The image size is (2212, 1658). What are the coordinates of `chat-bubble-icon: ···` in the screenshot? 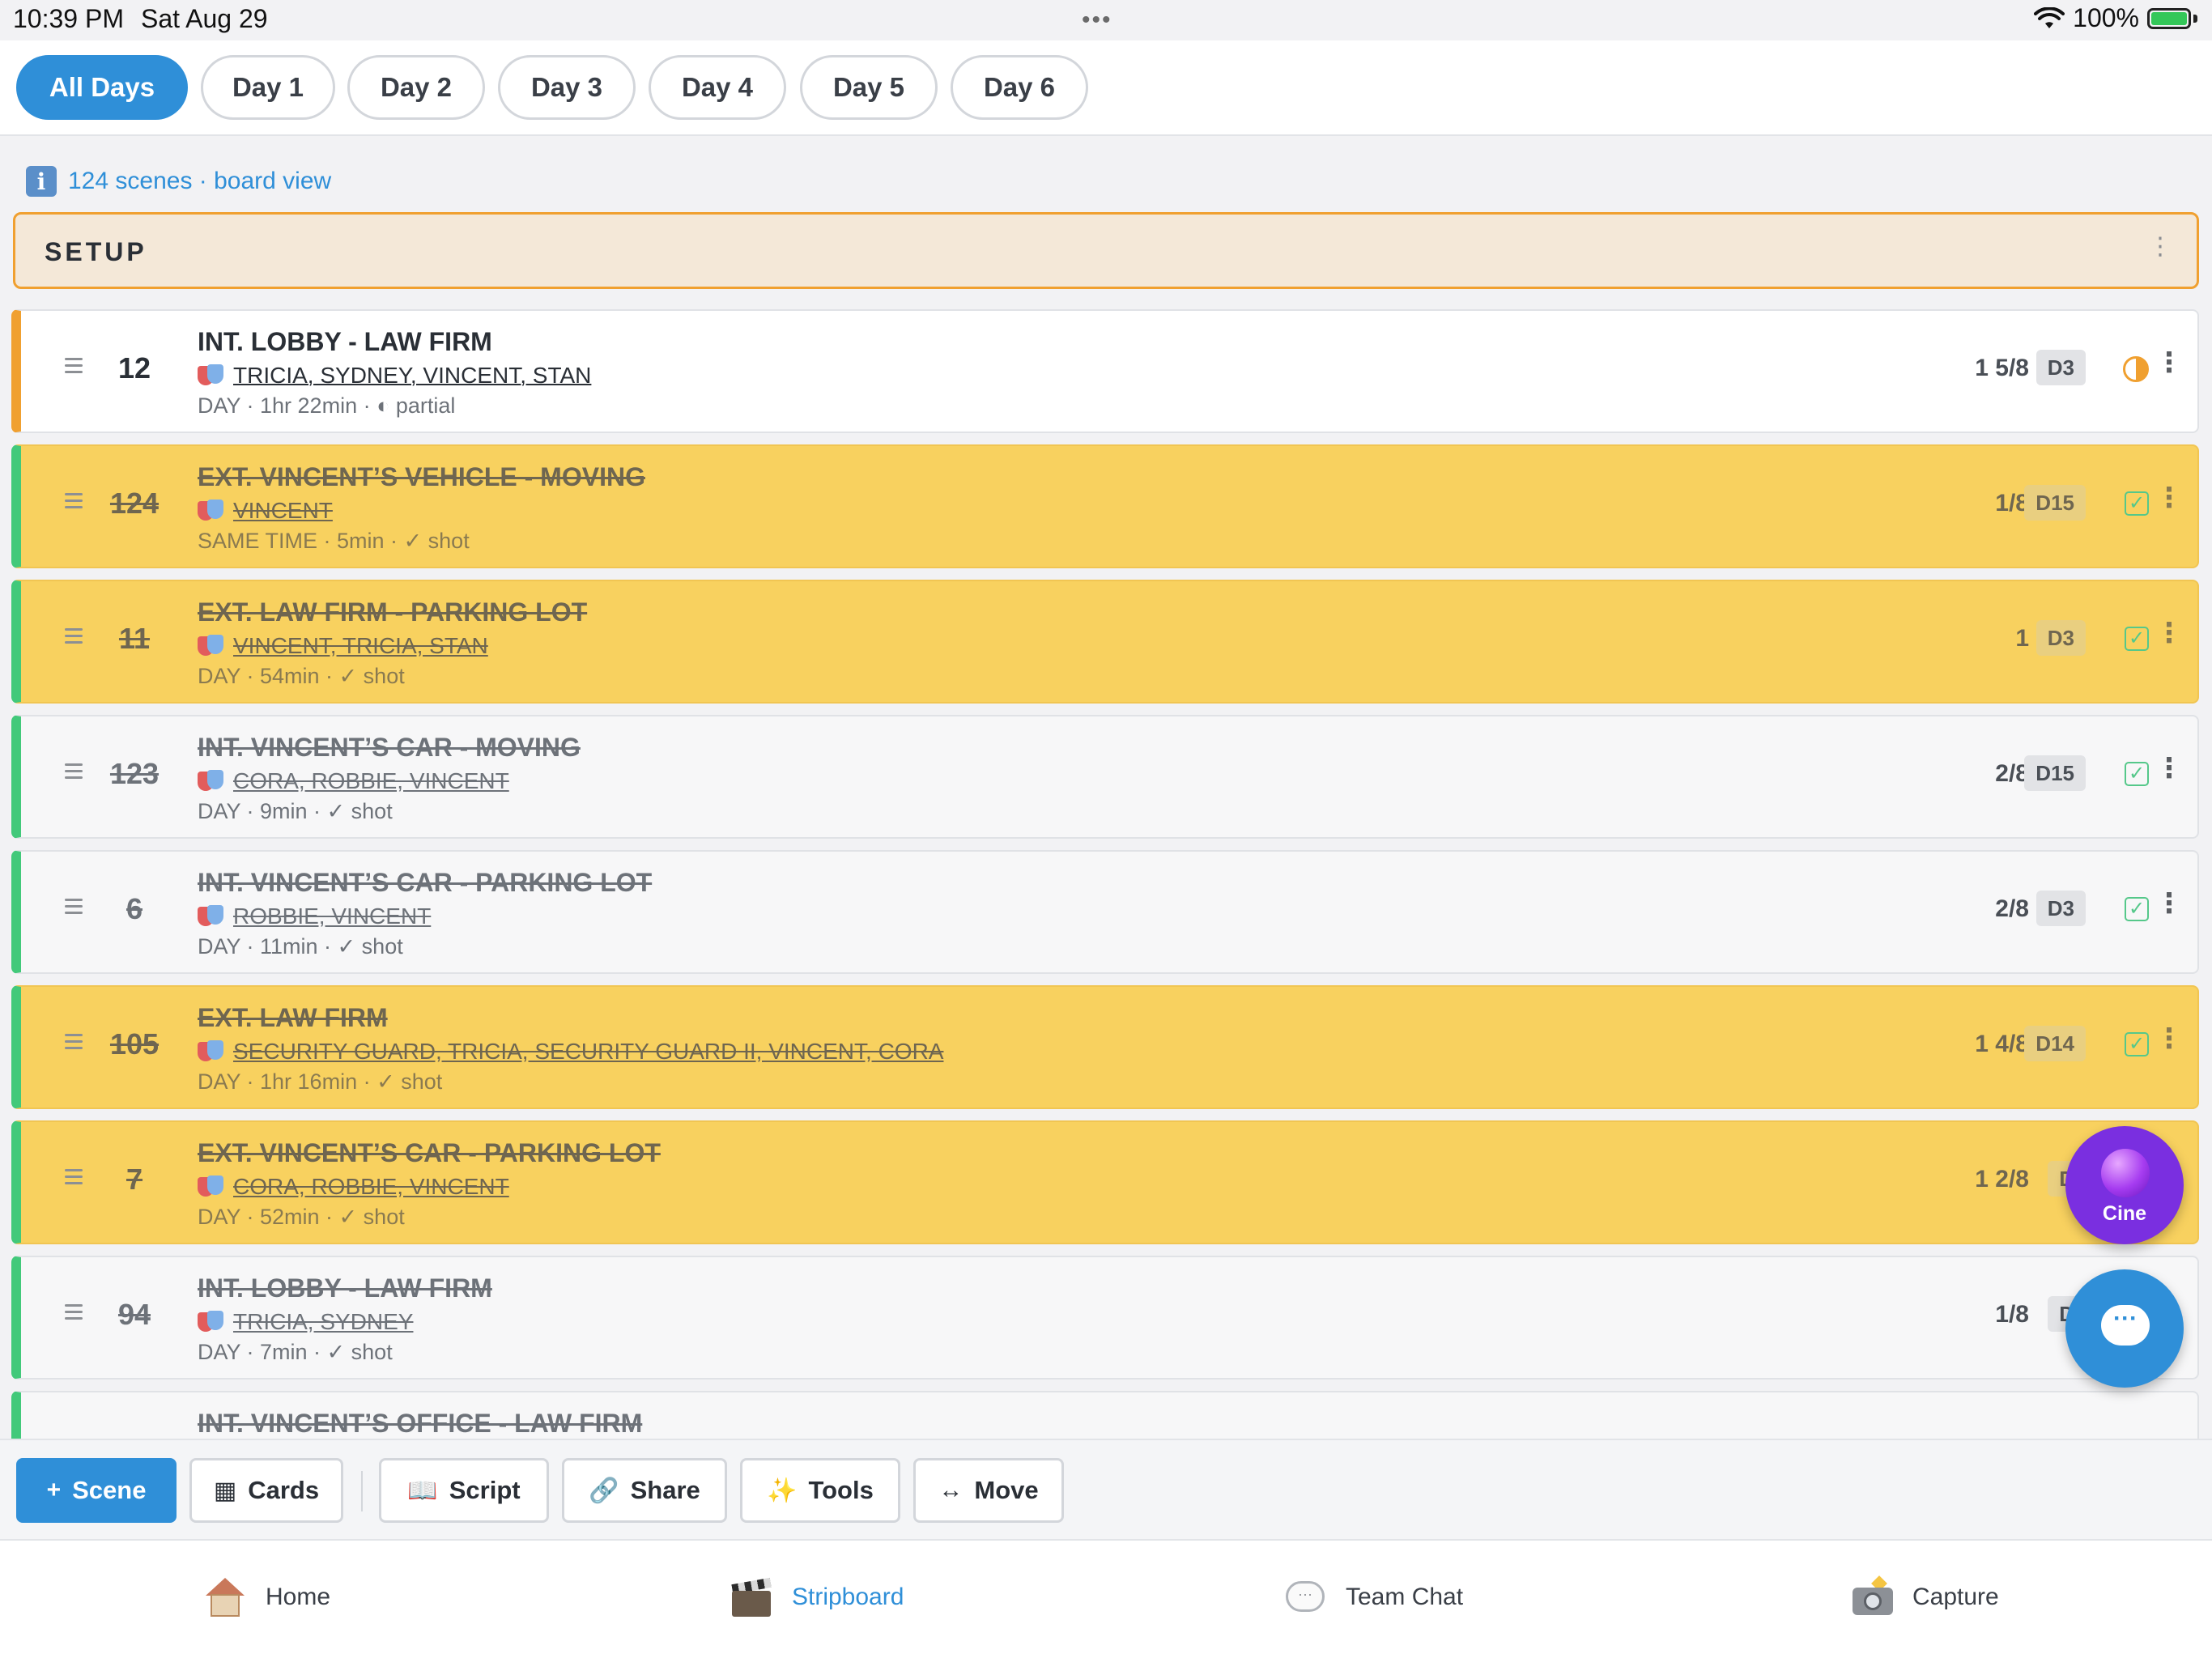 It's located at (2126, 1325).